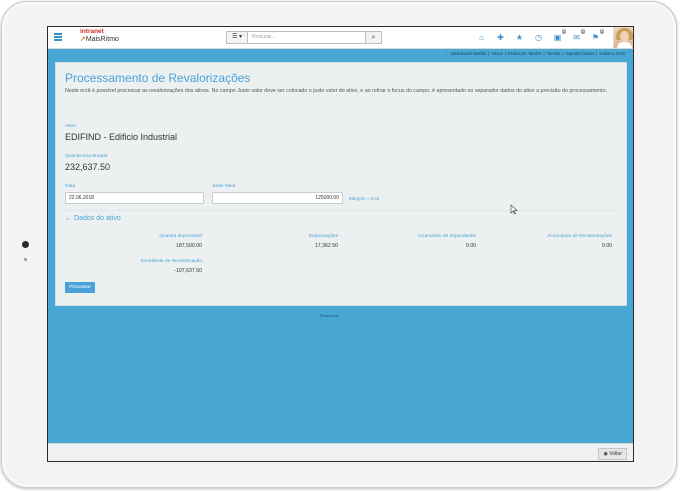 The image size is (680, 491). I want to click on chevron-down-icon: ⌄, so click(68, 219).